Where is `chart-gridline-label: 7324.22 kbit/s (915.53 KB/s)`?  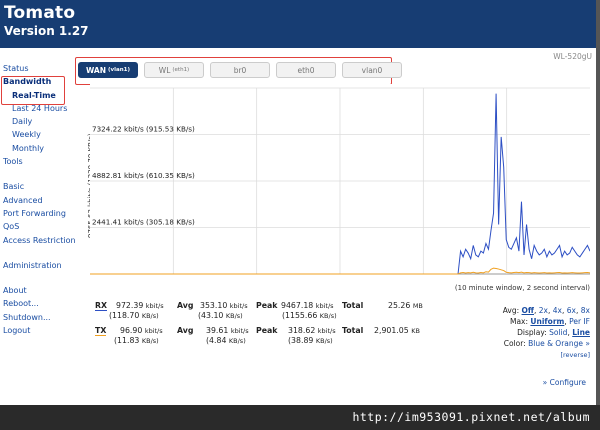 chart-gridline-label: 7324.22 kbit/s (915.53 KB/s) is located at coordinates (143, 129).